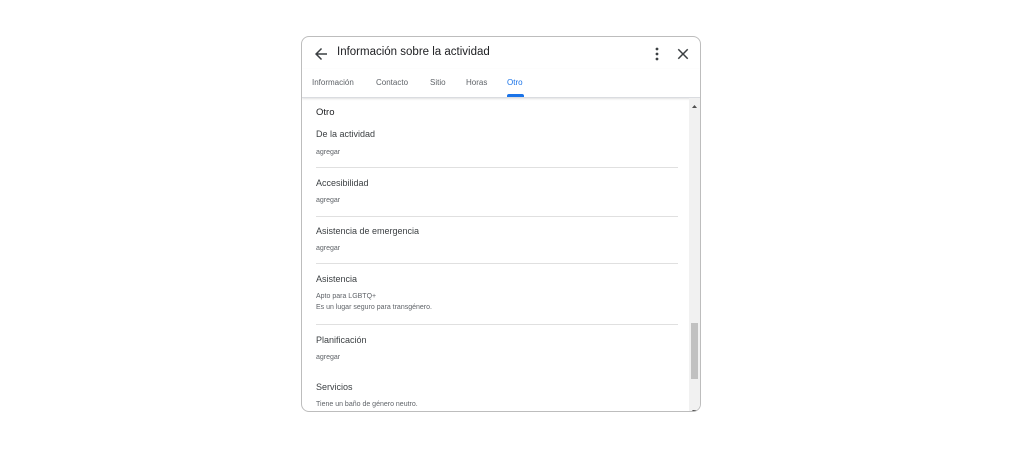 This screenshot has width=1027, height=467. Describe the element at coordinates (374, 307) in the screenshot. I see `asistencia-value-transgenero: Es un lugar seguro para transgénero.` at that location.